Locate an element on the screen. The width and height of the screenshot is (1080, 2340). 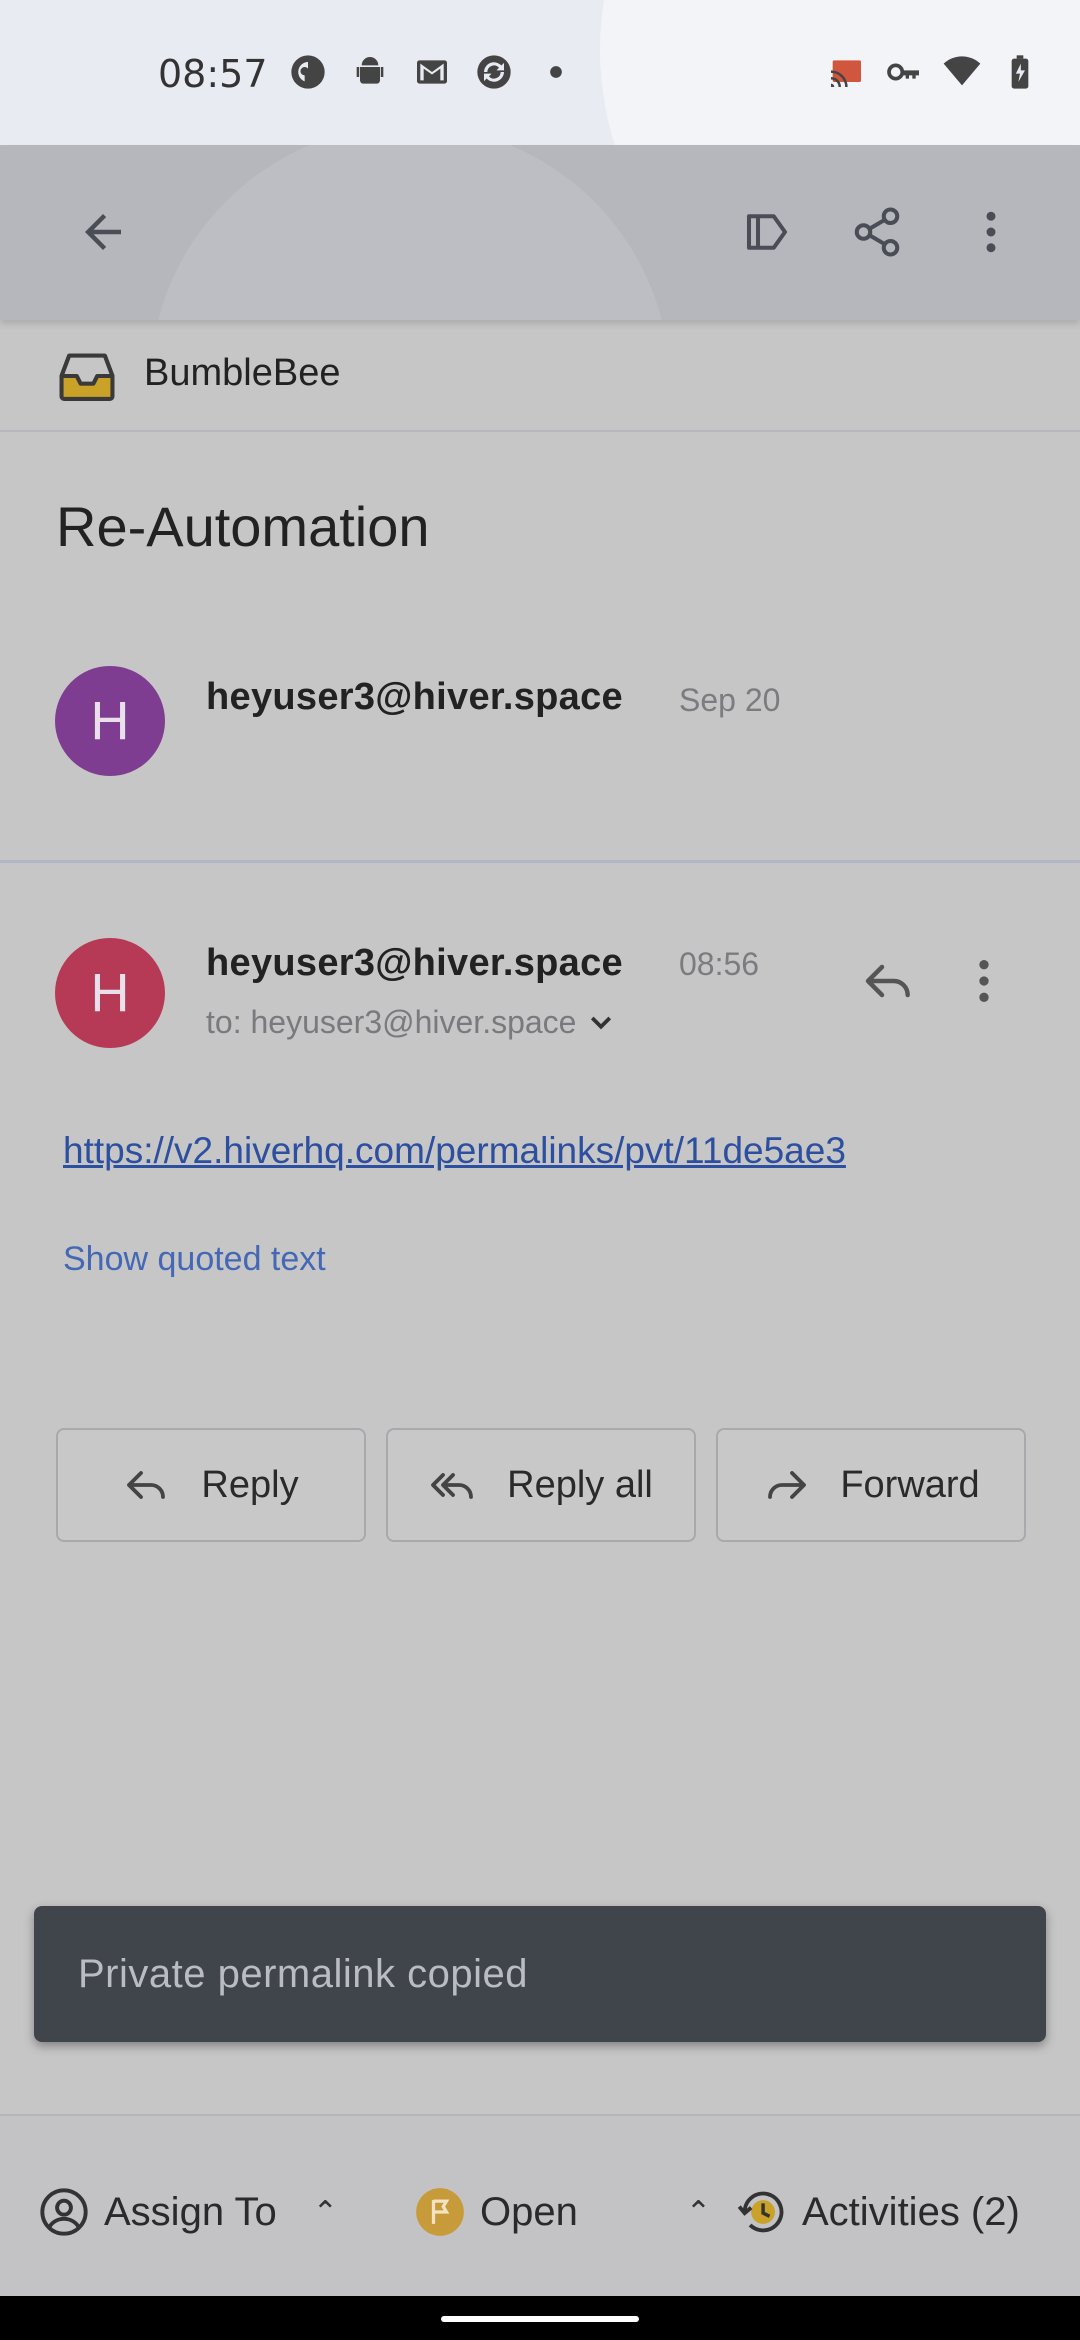
status-bar: 08:57 is located at coordinates (540, 72).